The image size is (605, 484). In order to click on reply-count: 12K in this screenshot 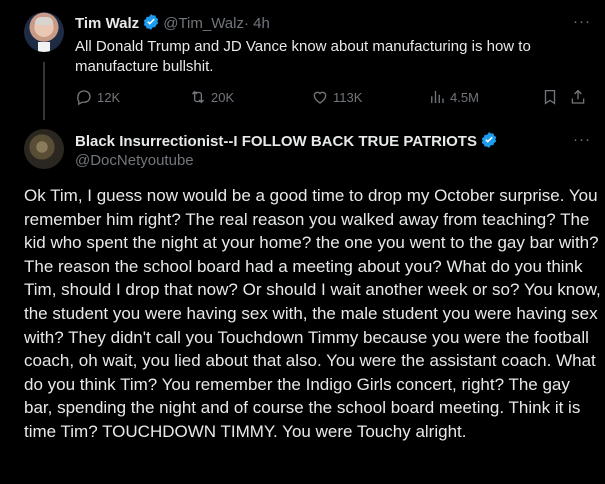, I will do `click(109, 97)`.